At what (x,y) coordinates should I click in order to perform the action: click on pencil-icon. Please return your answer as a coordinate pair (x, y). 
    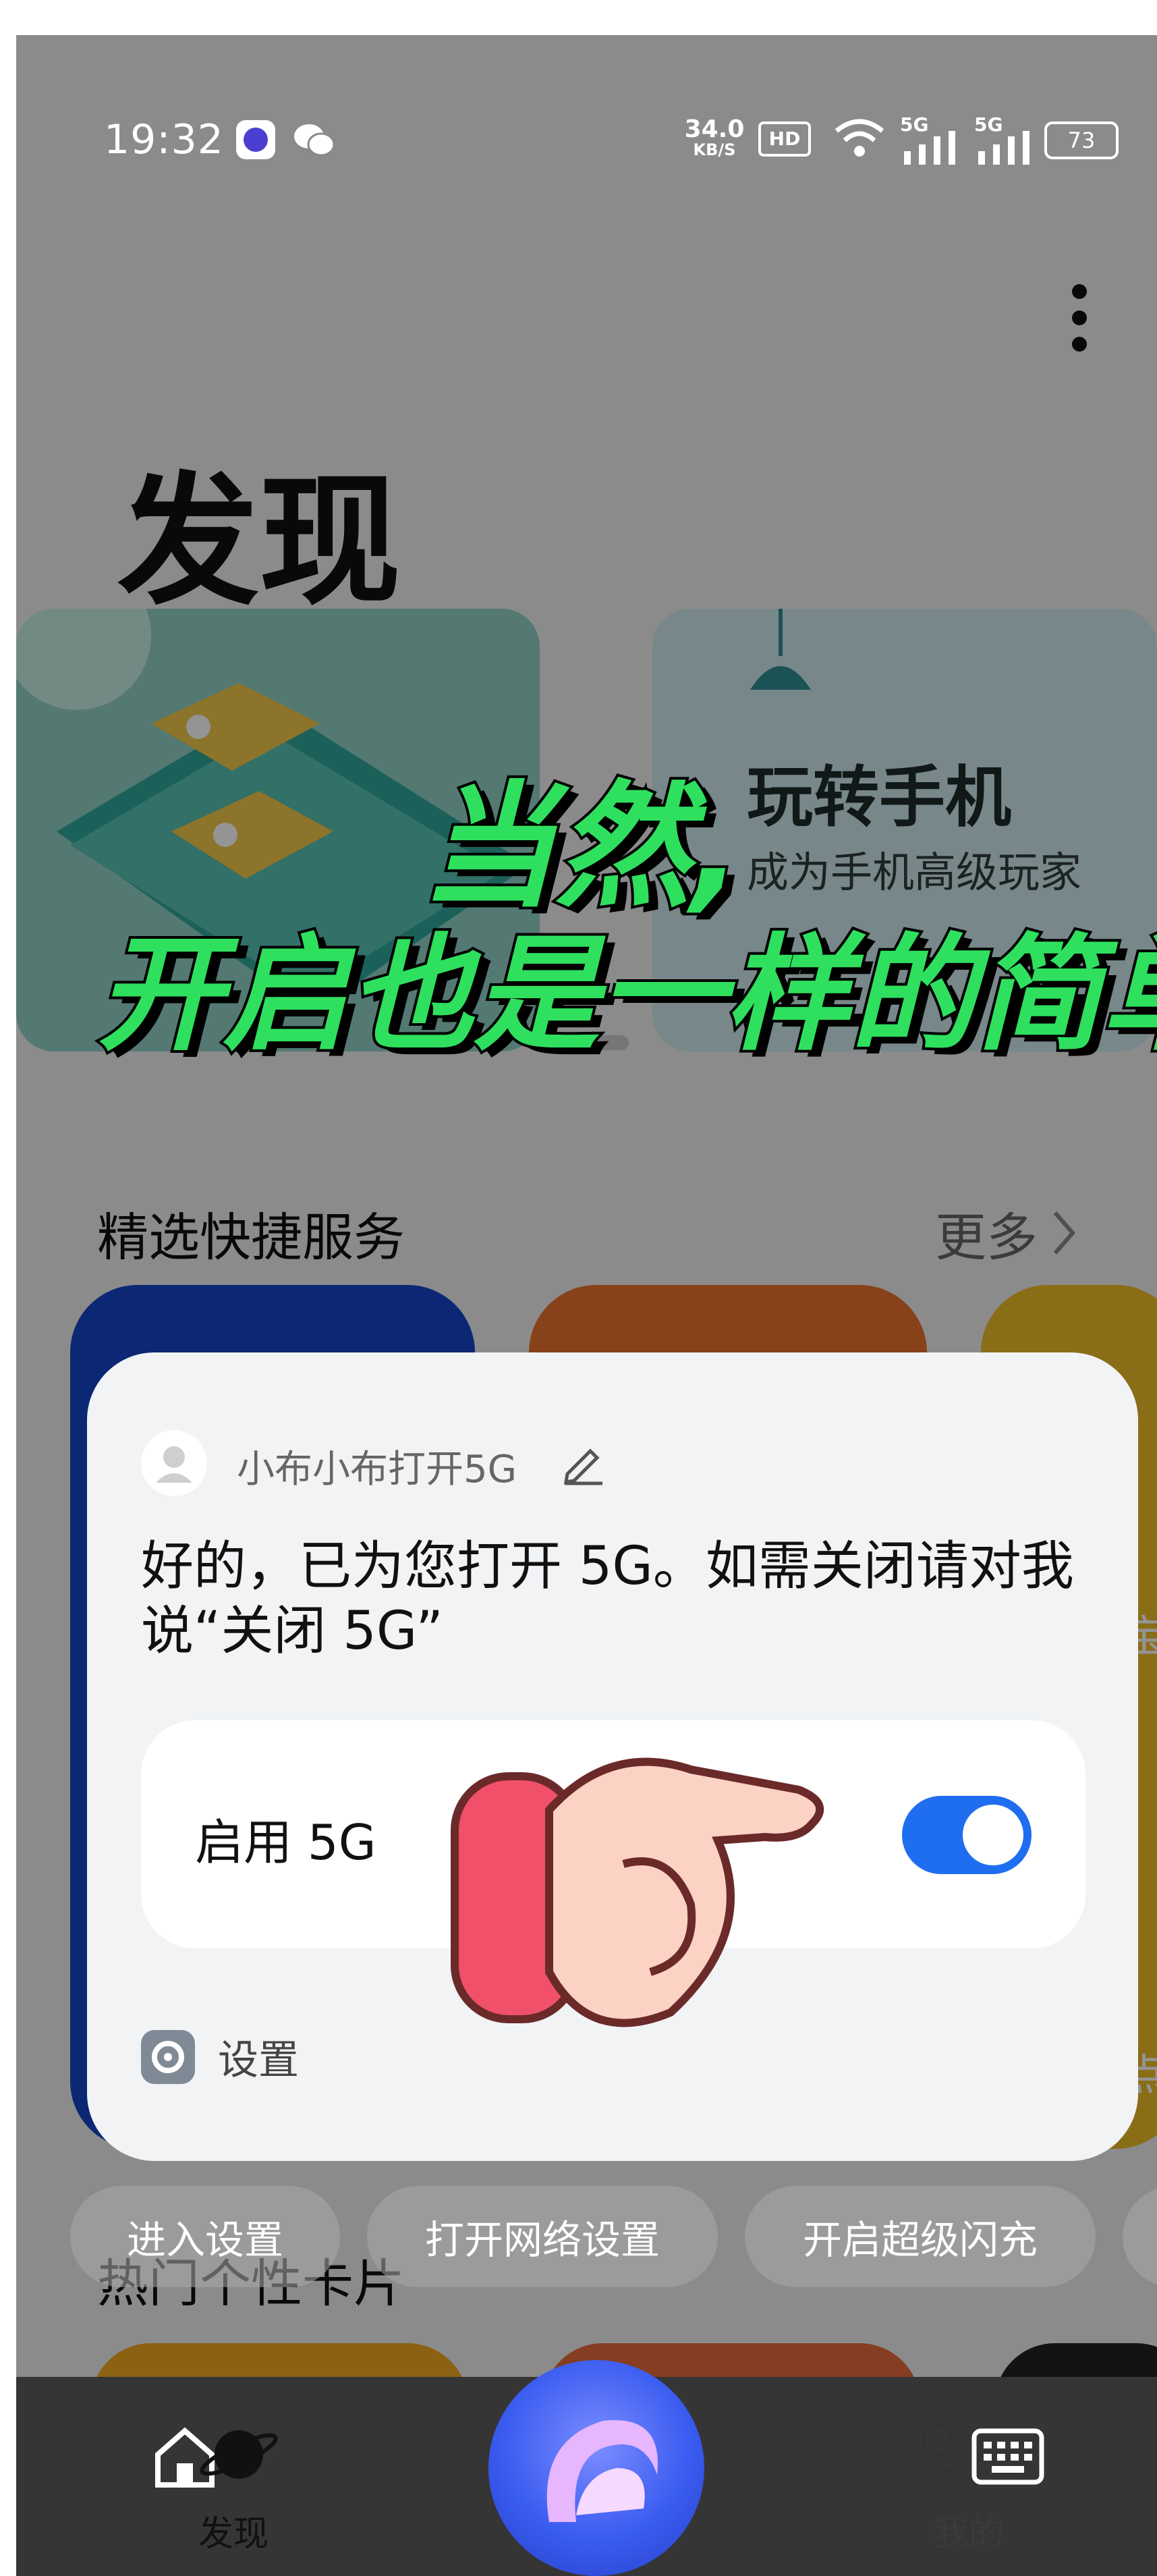
    Looking at the image, I should click on (582, 1466).